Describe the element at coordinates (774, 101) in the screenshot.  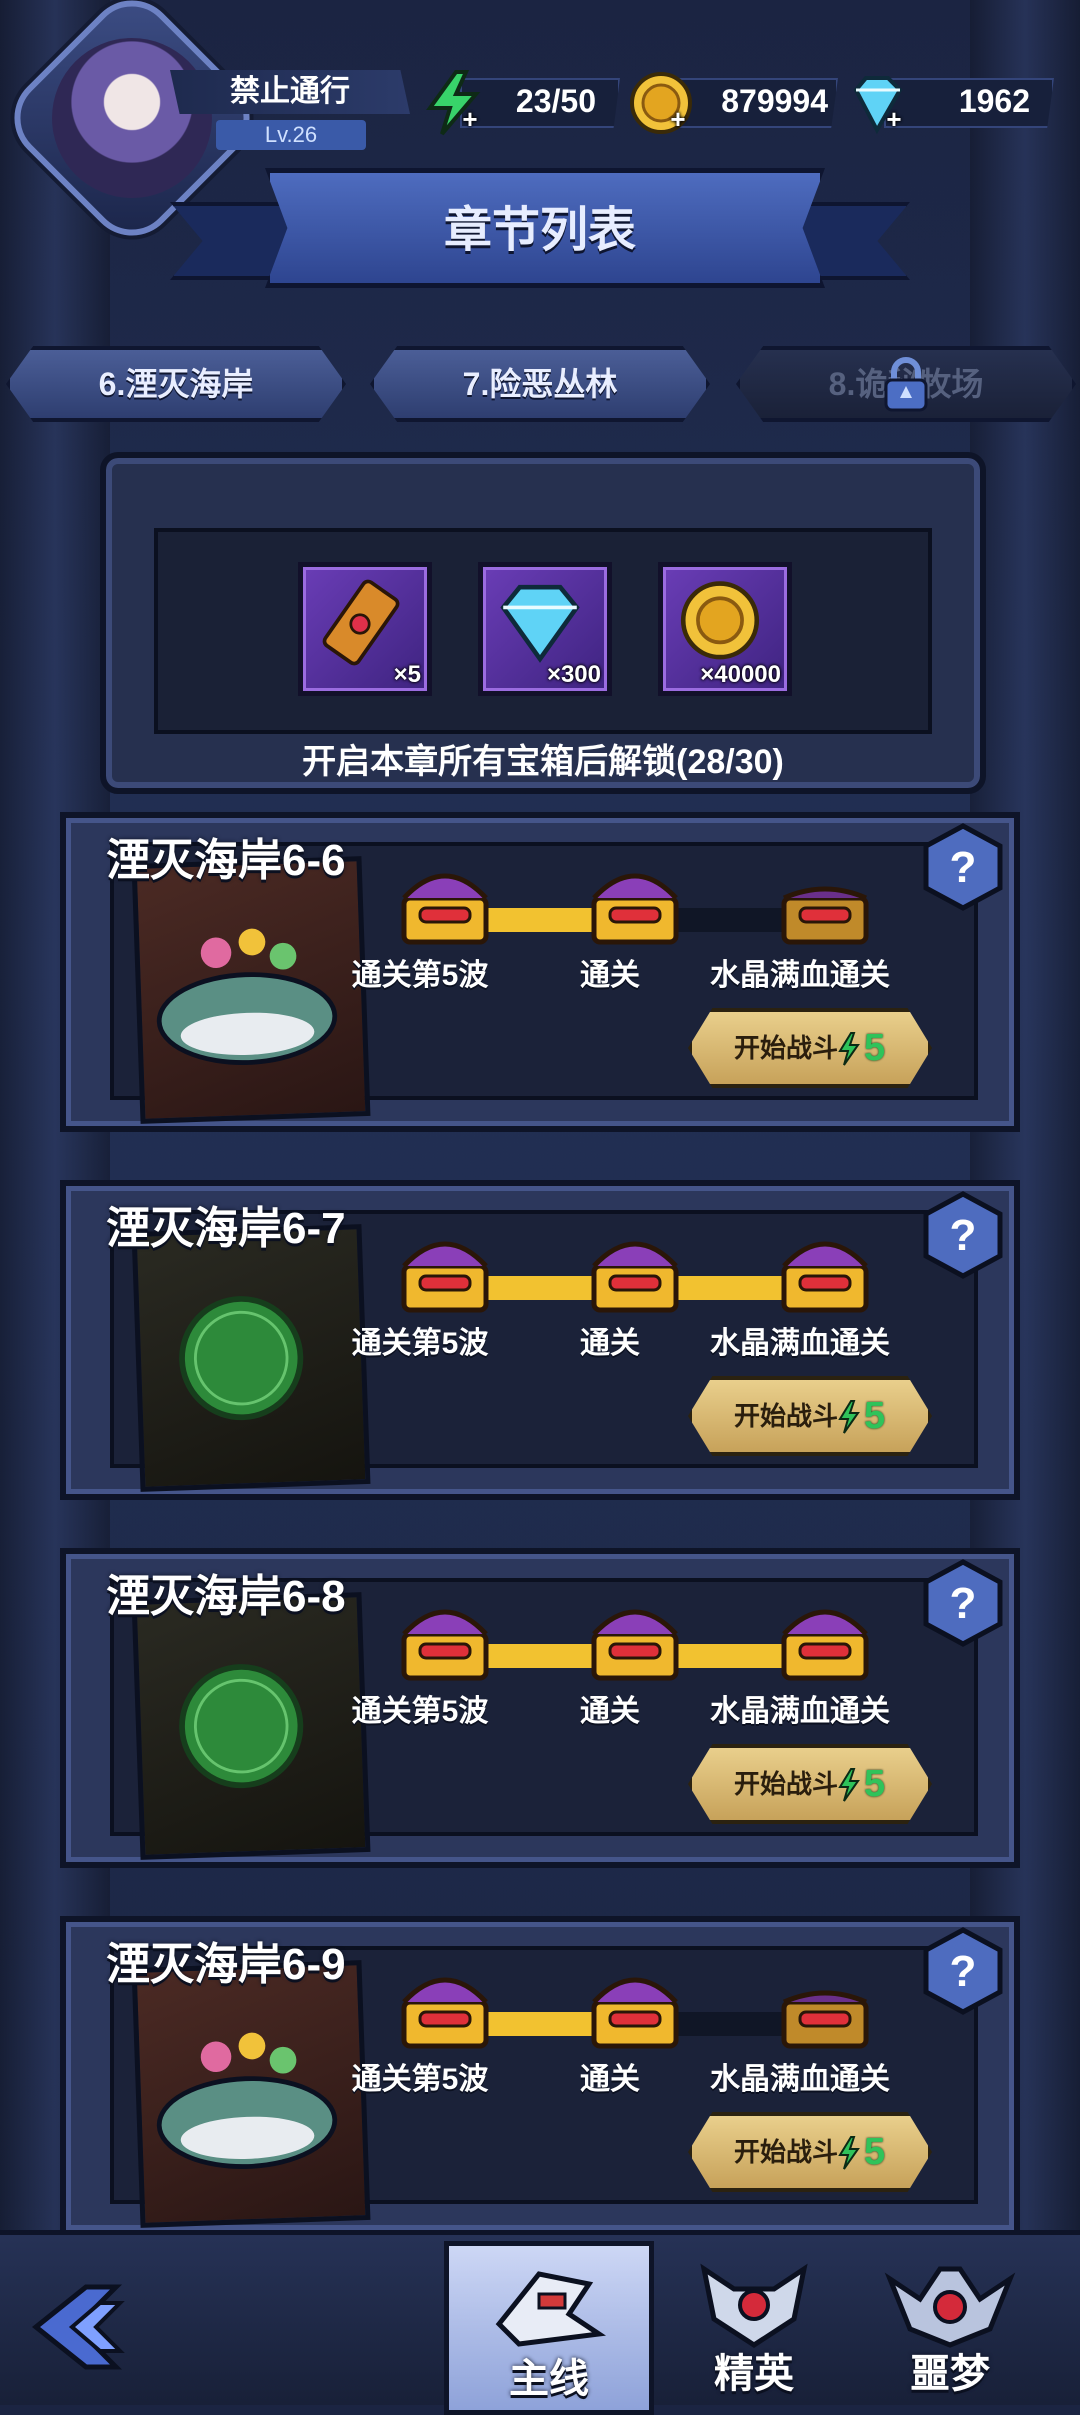
I see `gold-value: 879994` at that location.